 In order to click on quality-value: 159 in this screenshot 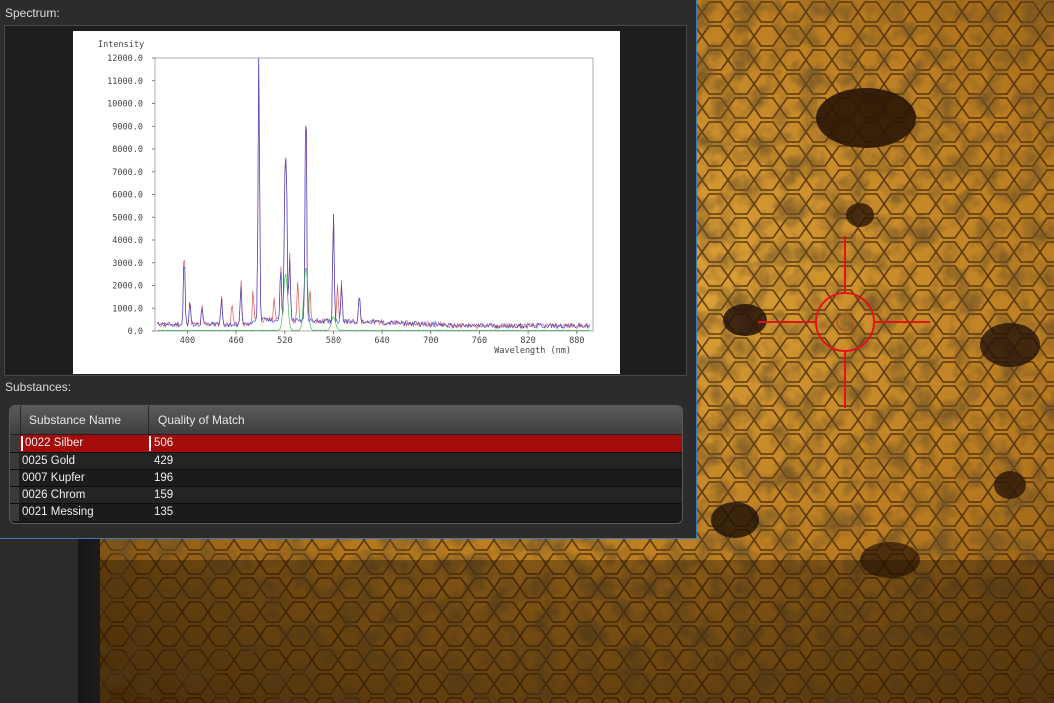, I will do `click(164, 495)`.